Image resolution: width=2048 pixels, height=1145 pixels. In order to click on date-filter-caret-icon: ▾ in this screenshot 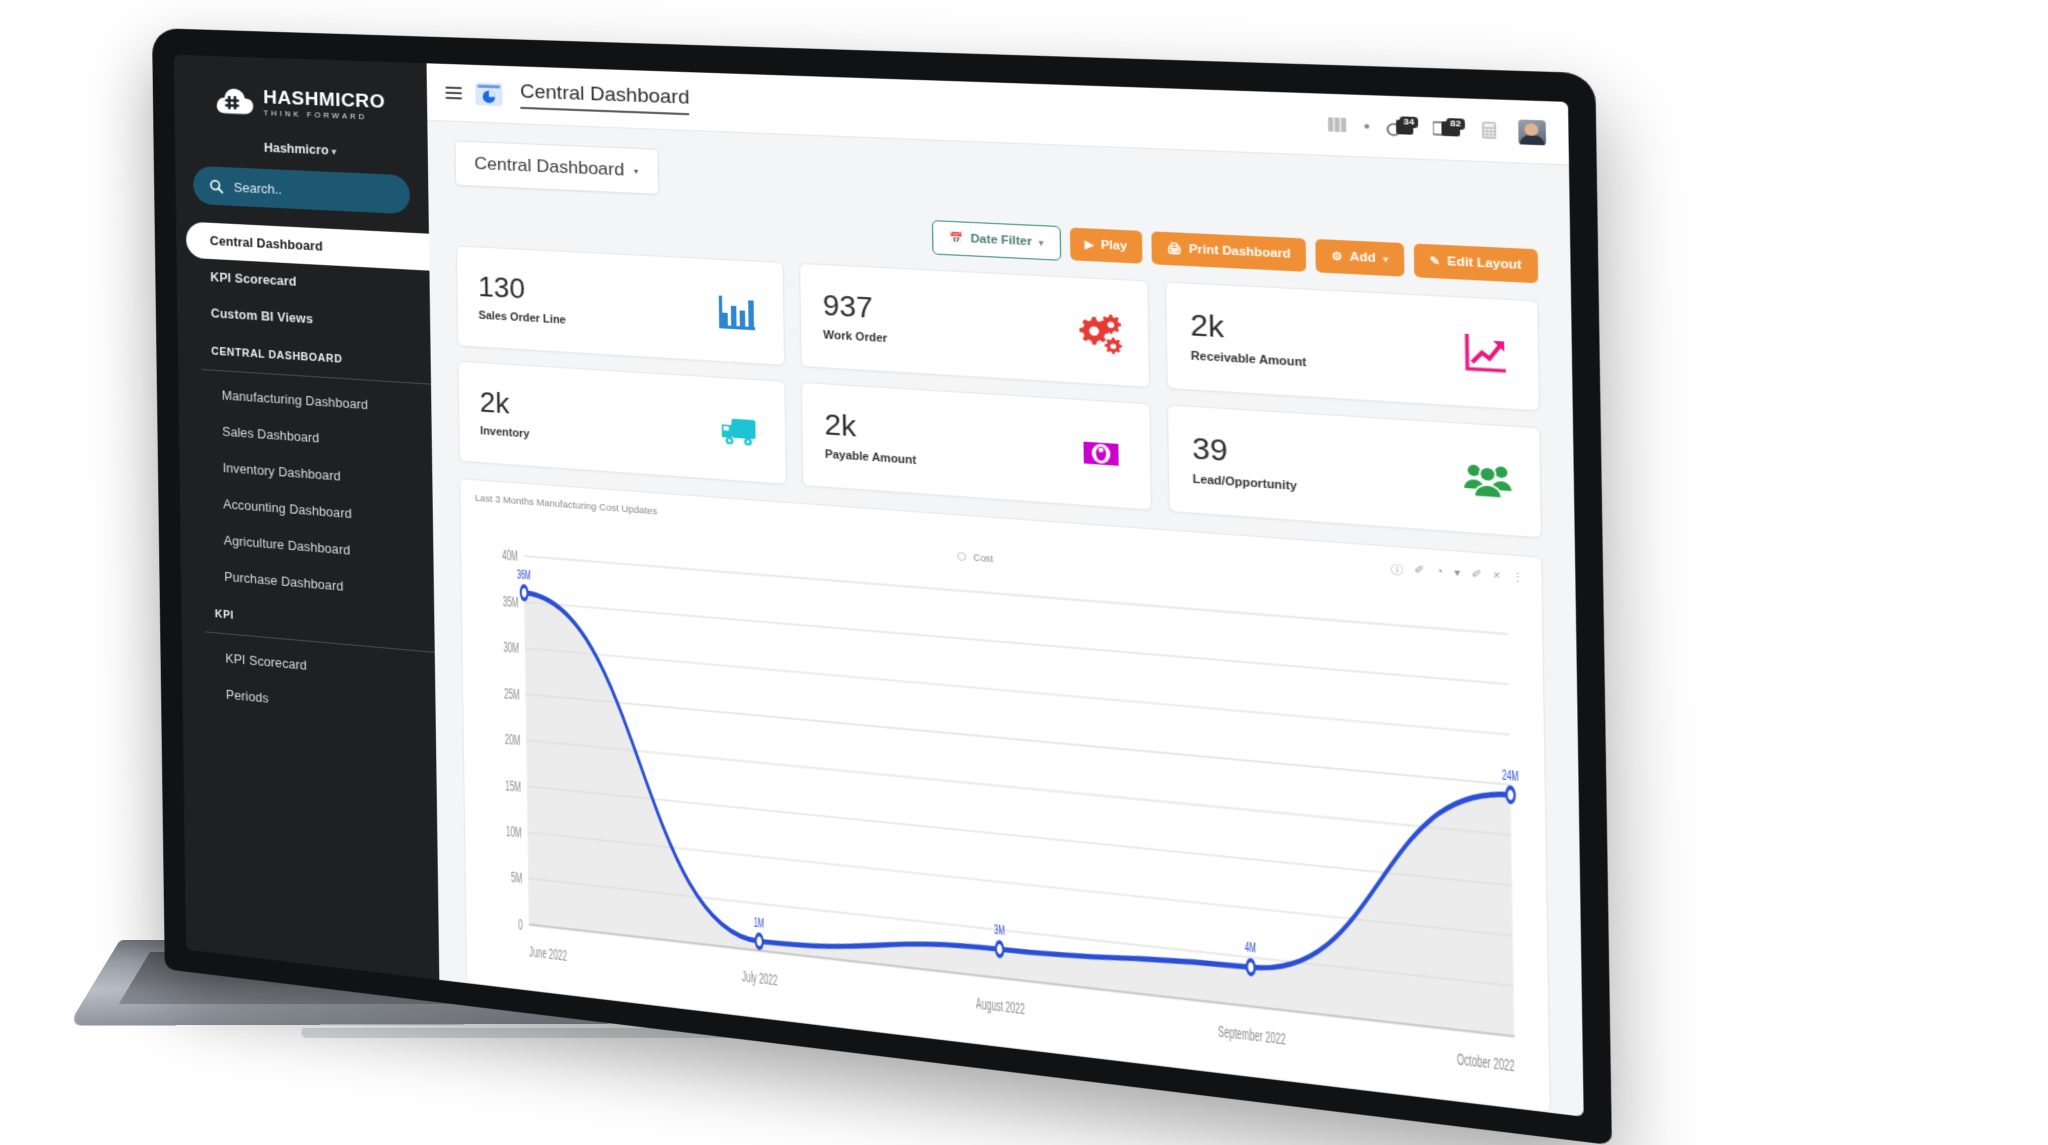, I will do `click(1041, 242)`.